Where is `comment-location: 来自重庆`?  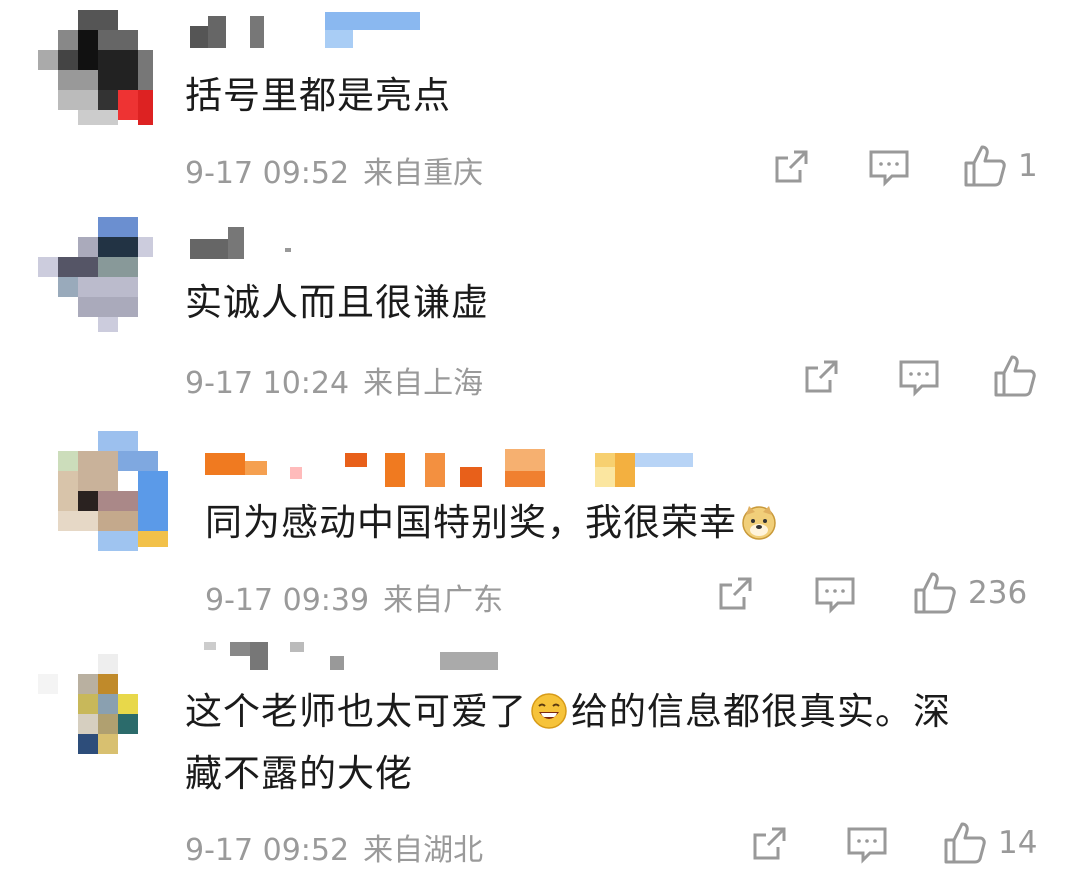
comment-location: 来自重庆 is located at coordinates (423, 173).